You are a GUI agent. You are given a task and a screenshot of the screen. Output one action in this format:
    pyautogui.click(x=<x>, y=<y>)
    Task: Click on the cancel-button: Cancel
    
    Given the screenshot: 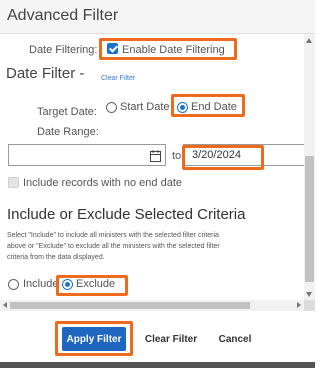 What is the action you would take?
    pyautogui.click(x=235, y=339)
    